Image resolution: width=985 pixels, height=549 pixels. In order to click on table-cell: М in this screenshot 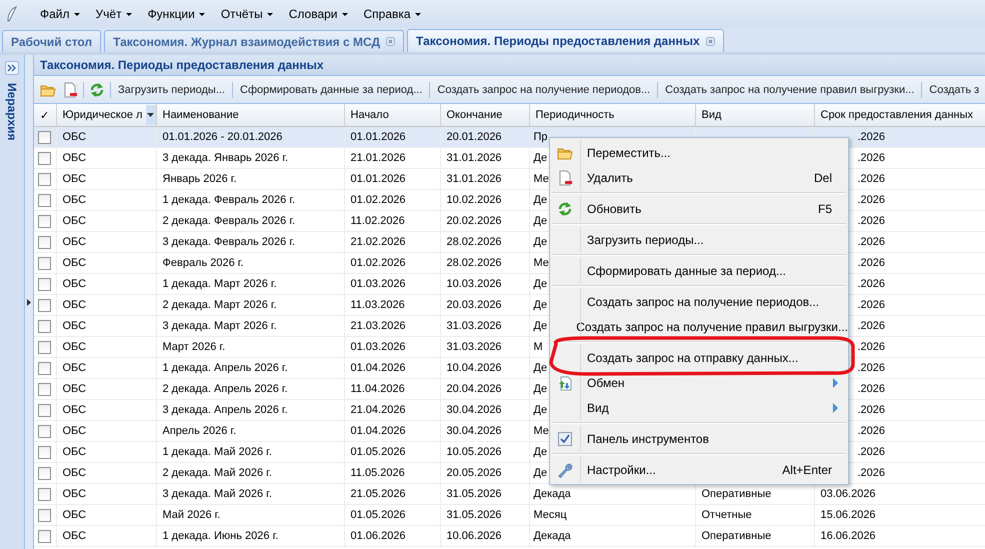, I will do `click(538, 347)`.